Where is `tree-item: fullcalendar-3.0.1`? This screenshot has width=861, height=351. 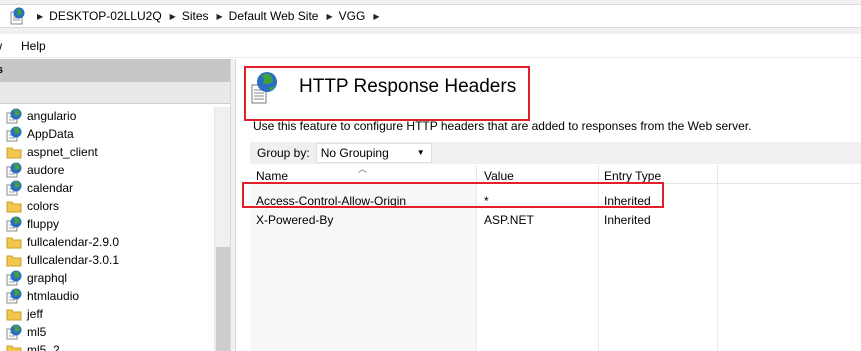 tree-item: fullcalendar-3.0.1 is located at coordinates (107, 260).